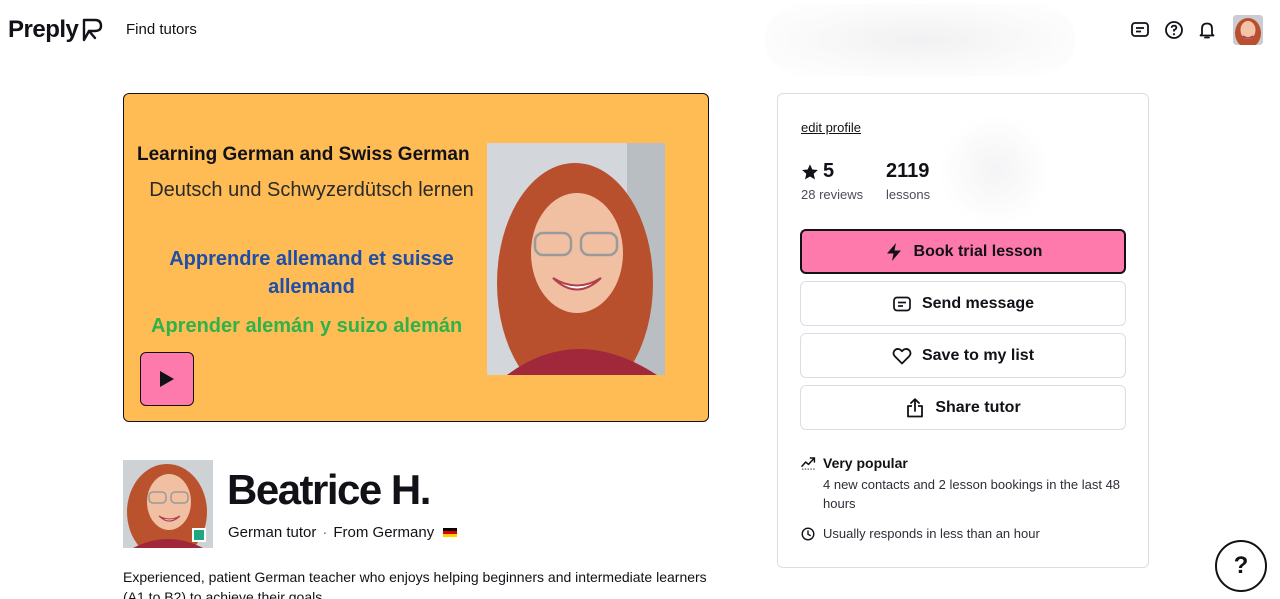 This screenshot has width=1280, height=599. What do you see at coordinates (894, 252) in the screenshot?
I see `lightning-icon` at bounding box center [894, 252].